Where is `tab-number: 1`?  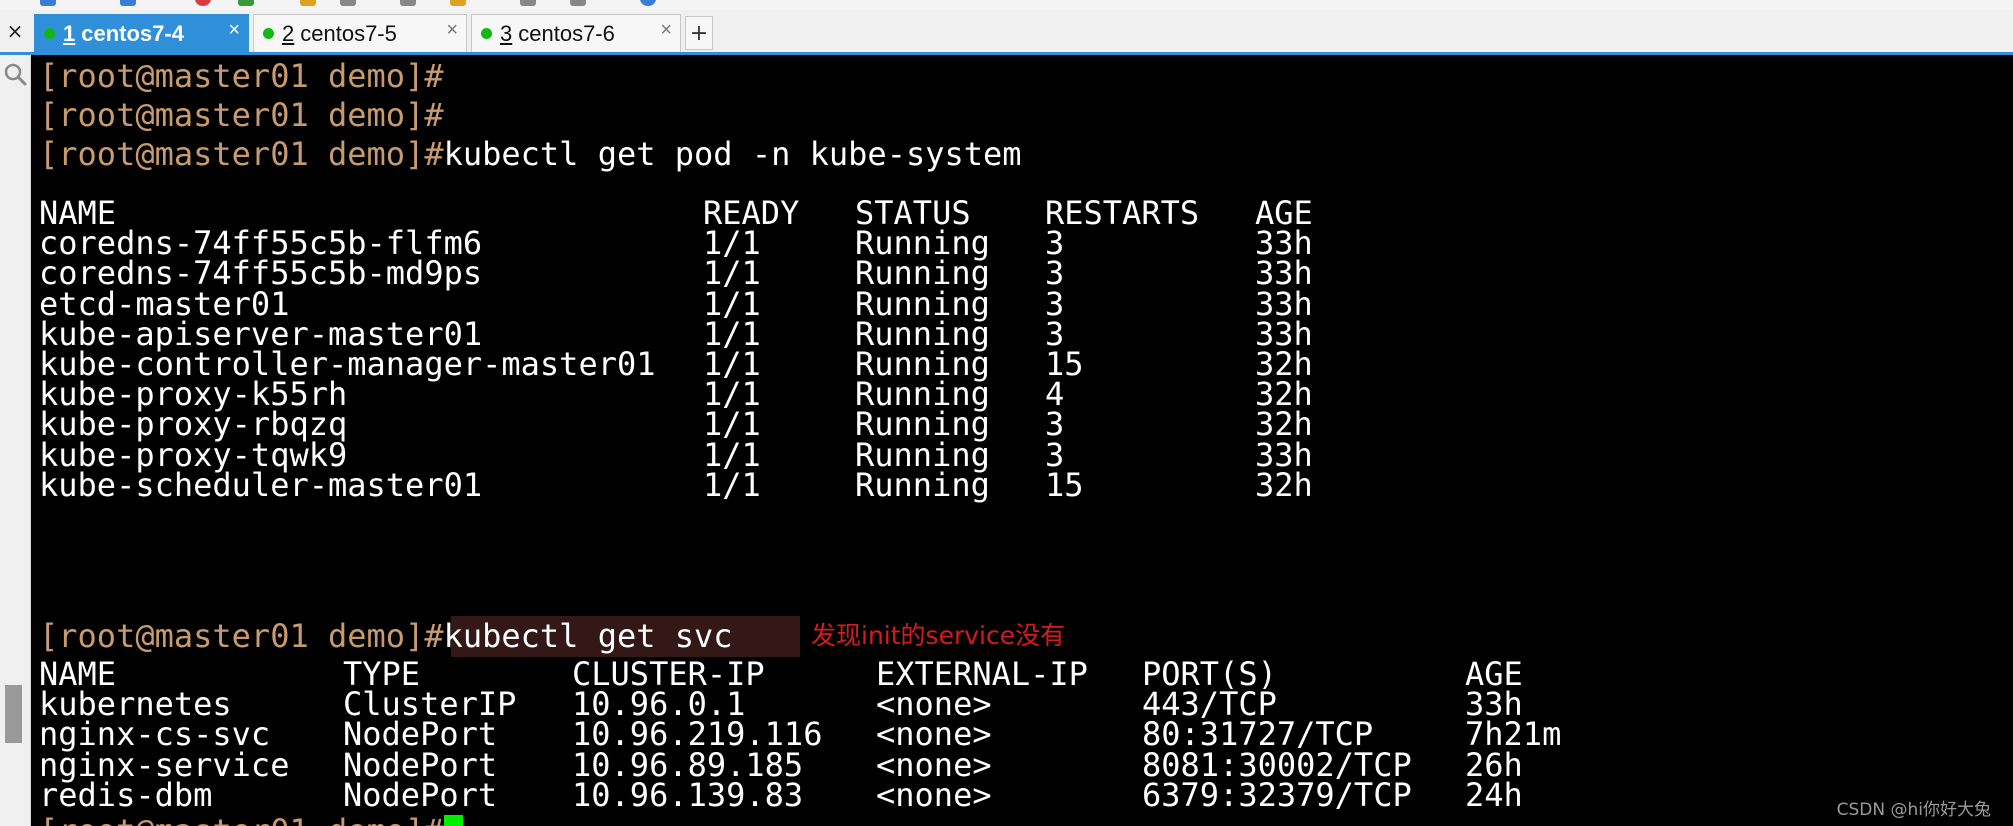 tab-number: 1 is located at coordinates (69, 33).